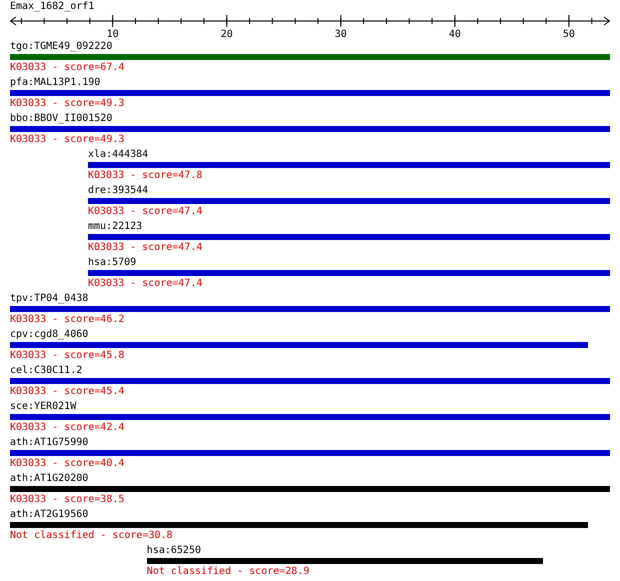  I want to click on tick-label: 50, so click(568, 35).